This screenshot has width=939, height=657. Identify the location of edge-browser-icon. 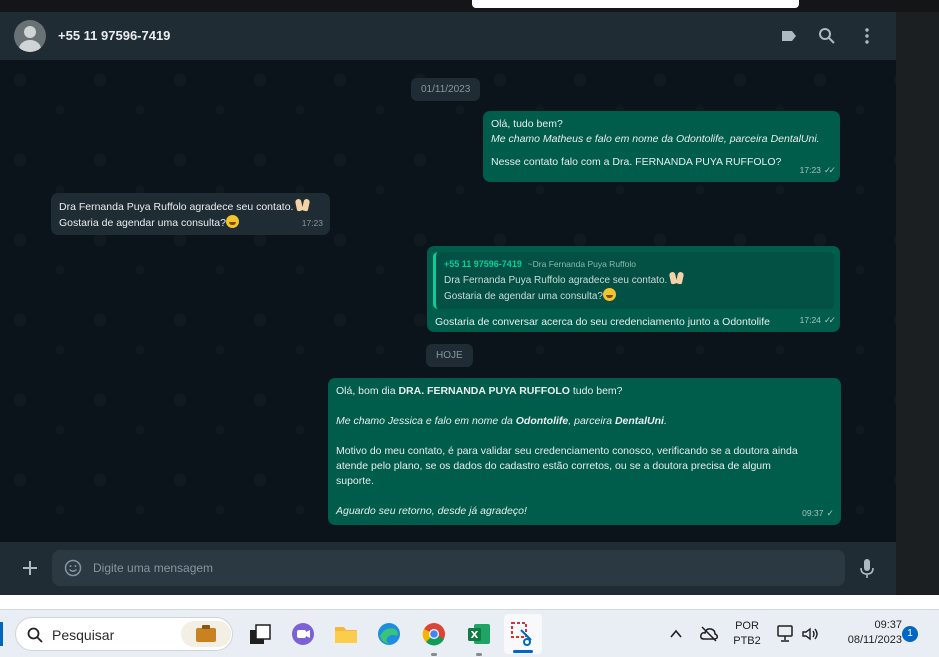
(389, 634).